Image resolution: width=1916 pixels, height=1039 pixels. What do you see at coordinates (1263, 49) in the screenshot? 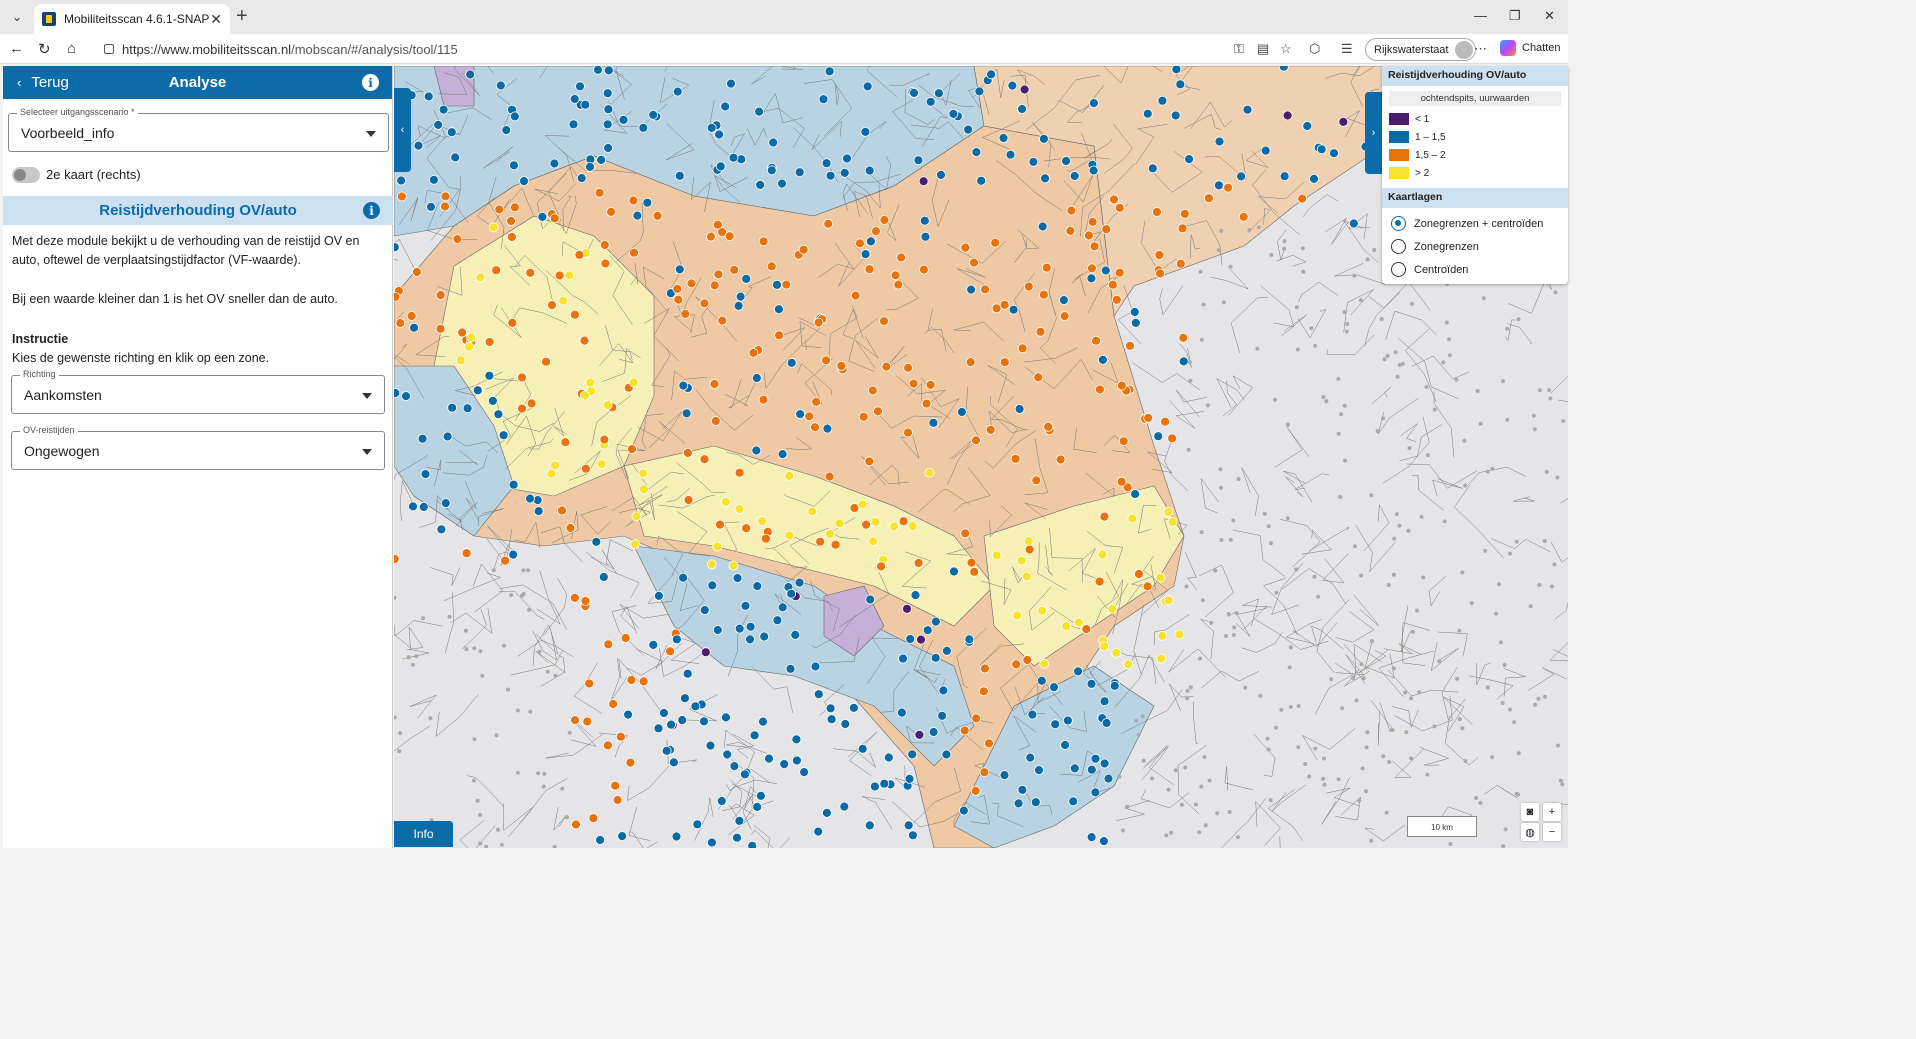
I see `reader-icon: ▤` at bounding box center [1263, 49].